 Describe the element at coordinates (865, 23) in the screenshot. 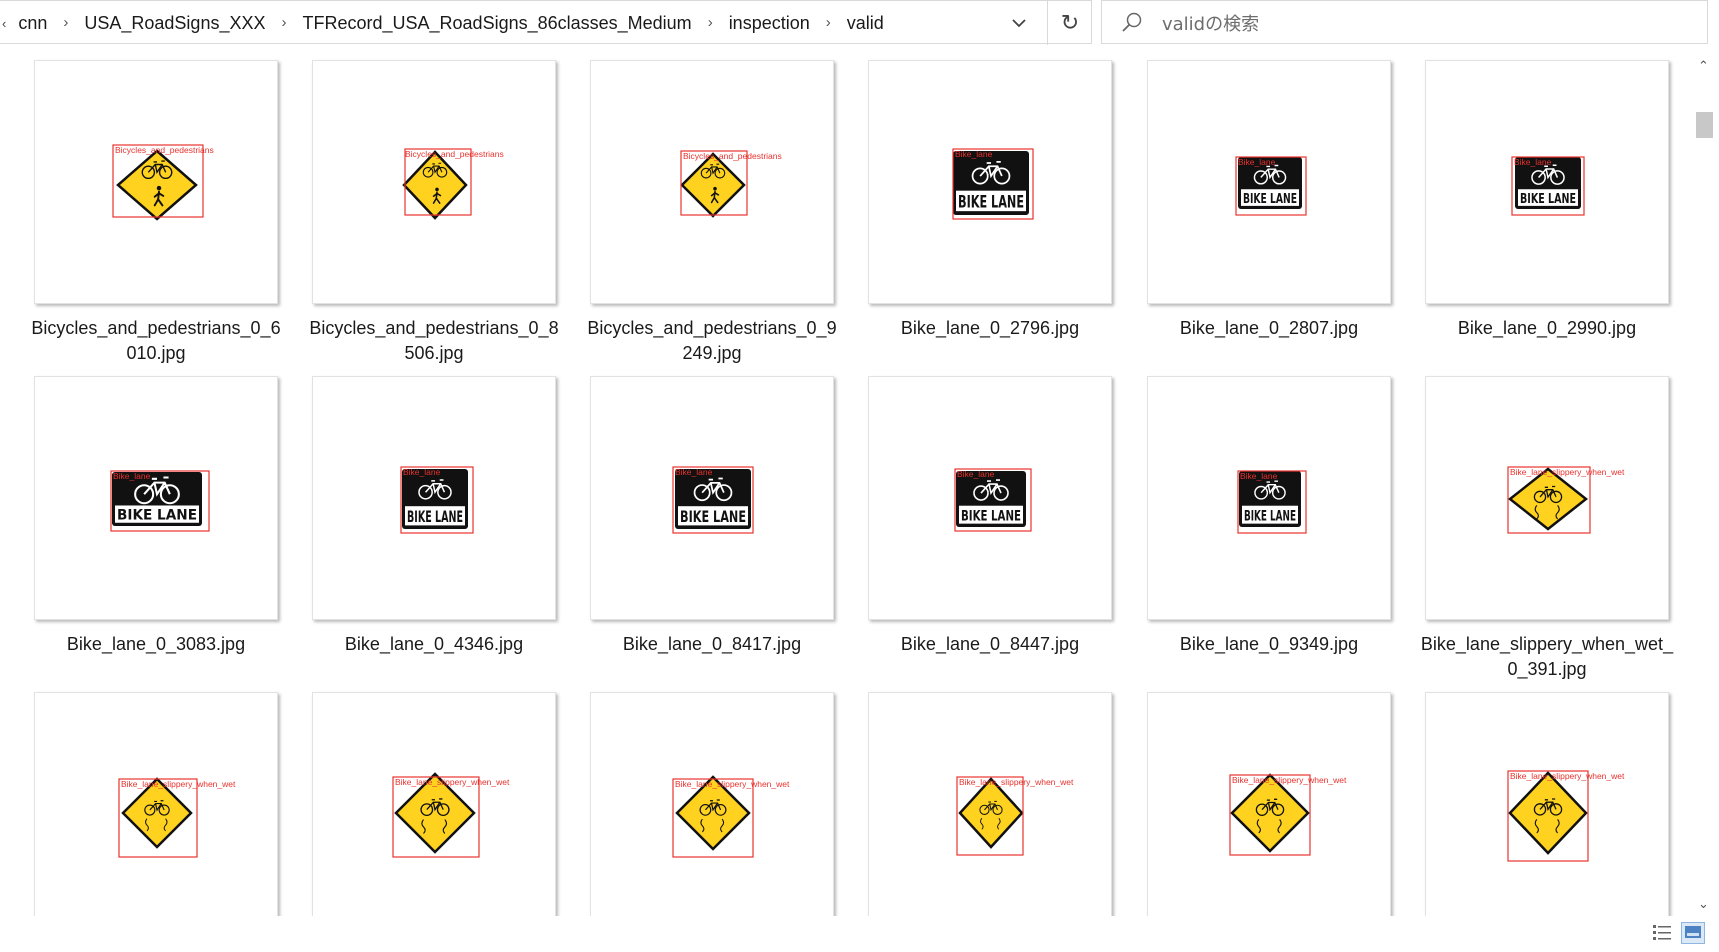

I see `breadcrumb-item-valid: valid` at that location.